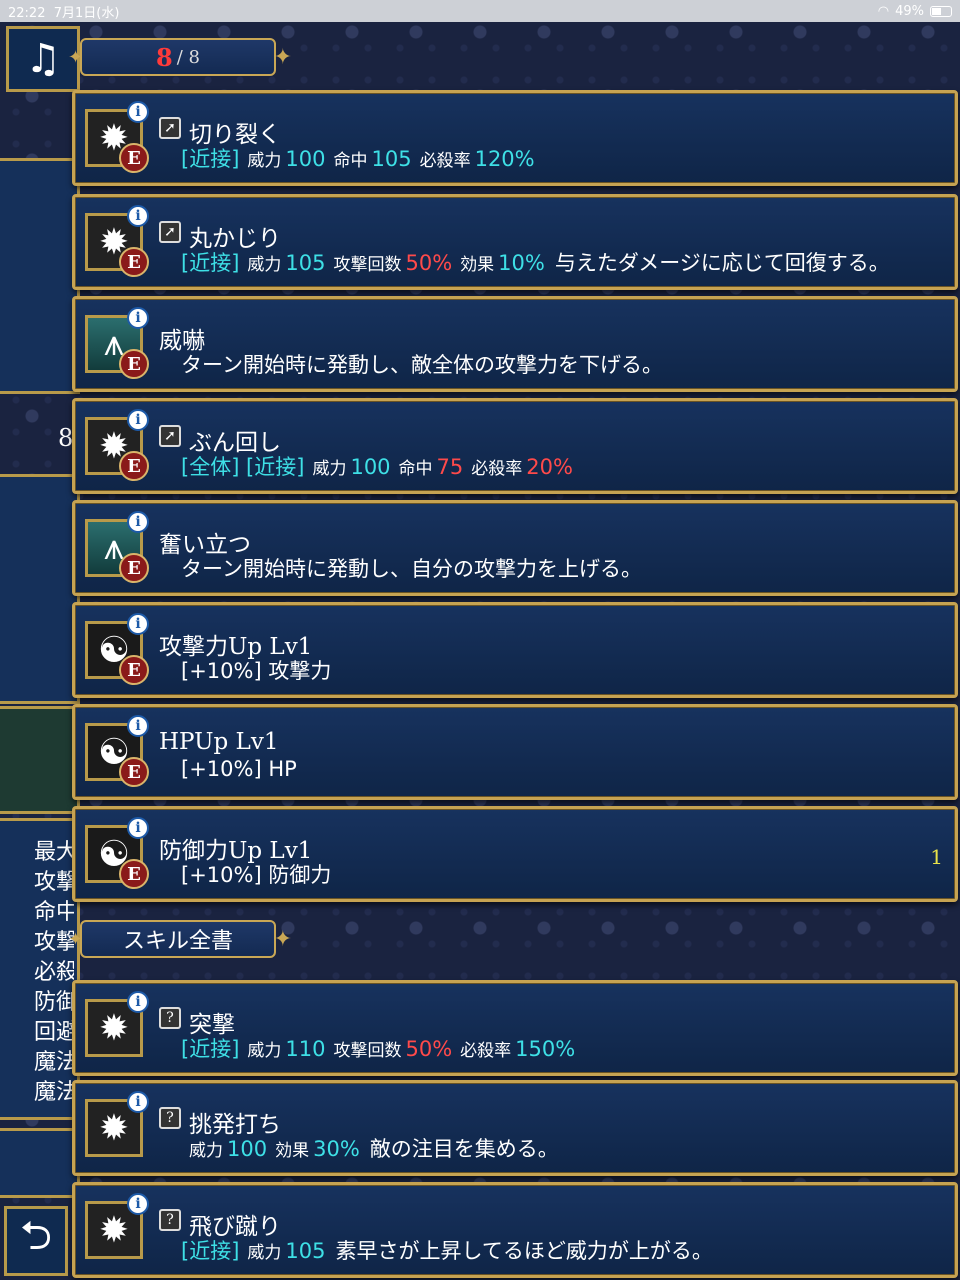 Image resolution: width=960 pixels, height=1280 pixels. I want to click on skill-desc: [+10%] 防御力, so click(256, 875).